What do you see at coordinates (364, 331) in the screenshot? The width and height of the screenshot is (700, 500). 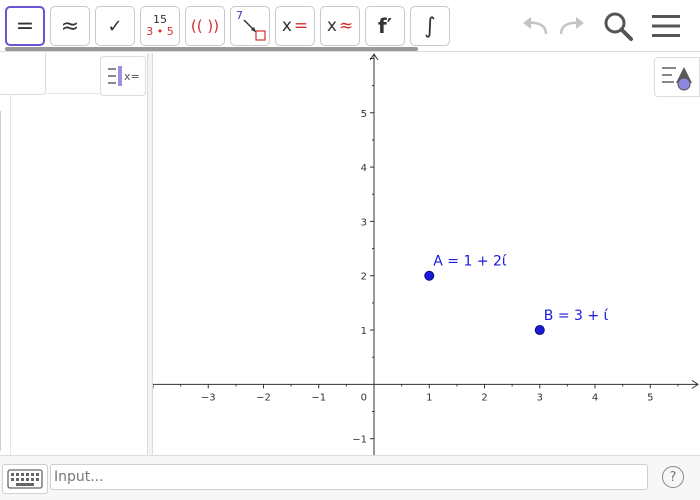 I see `y-tick-label: 1` at bounding box center [364, 331].